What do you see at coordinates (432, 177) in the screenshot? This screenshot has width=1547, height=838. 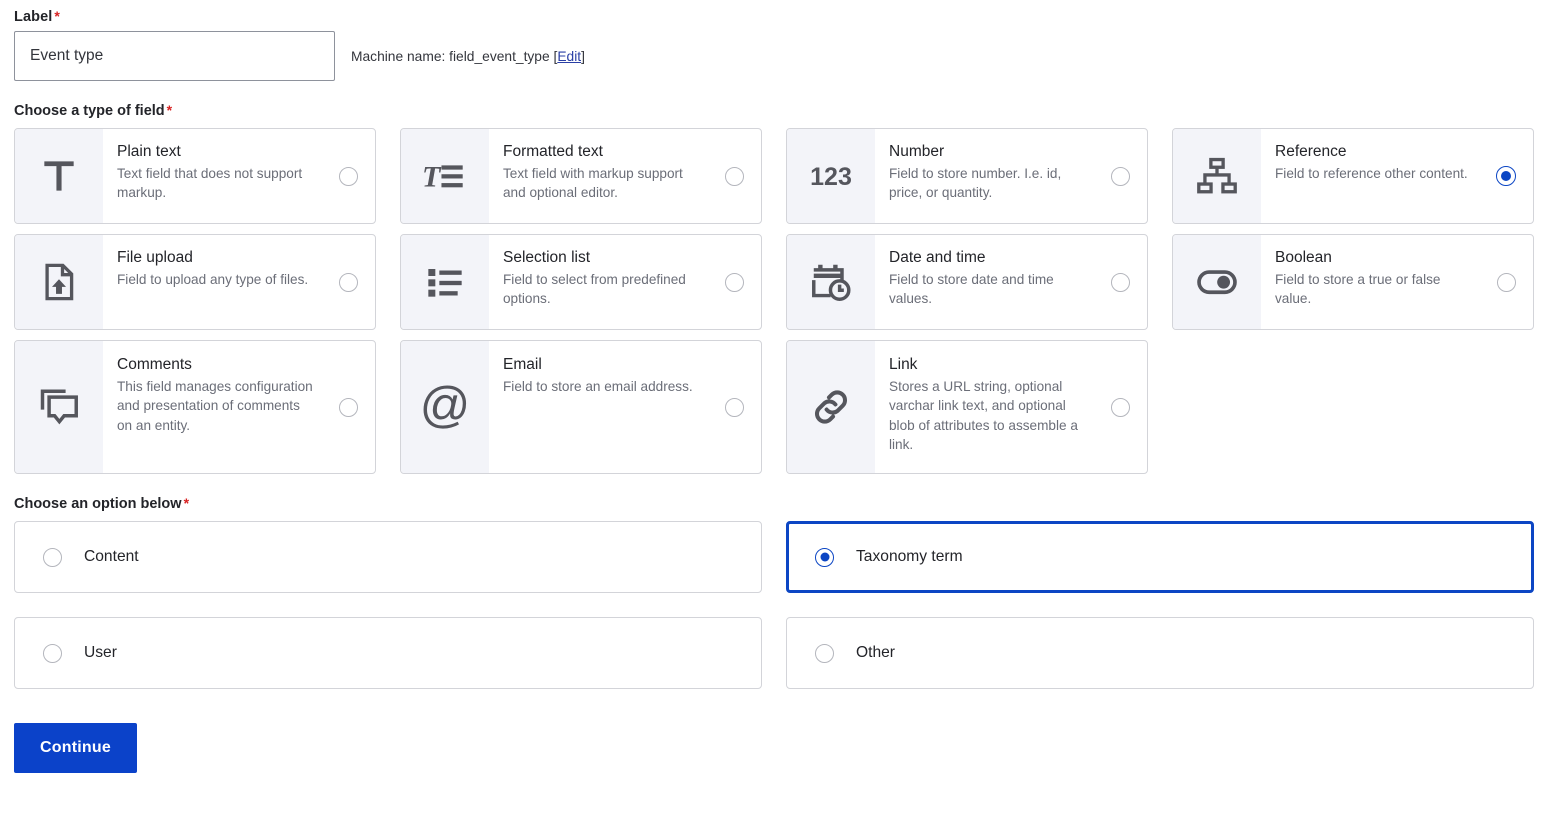 I see `svg-text: T` at bounding box center [432, 177].